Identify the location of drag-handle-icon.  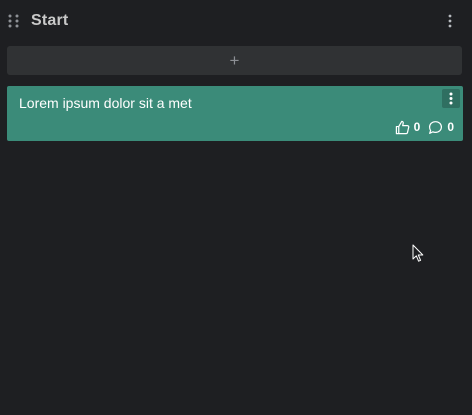
(14, 21).